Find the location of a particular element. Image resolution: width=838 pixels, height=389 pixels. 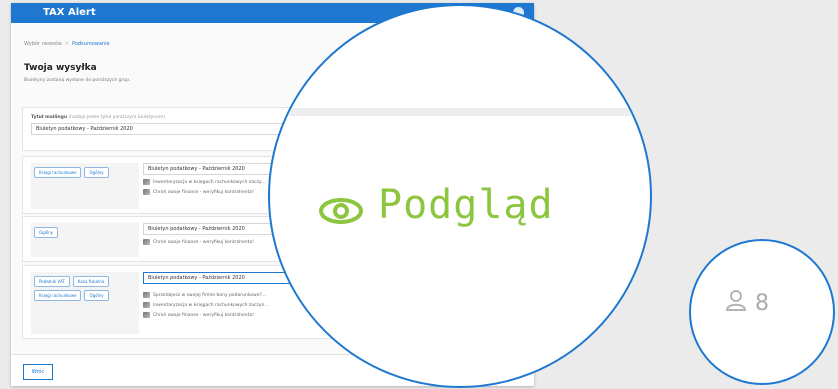

user-icon is located at coordinates (736, 303).